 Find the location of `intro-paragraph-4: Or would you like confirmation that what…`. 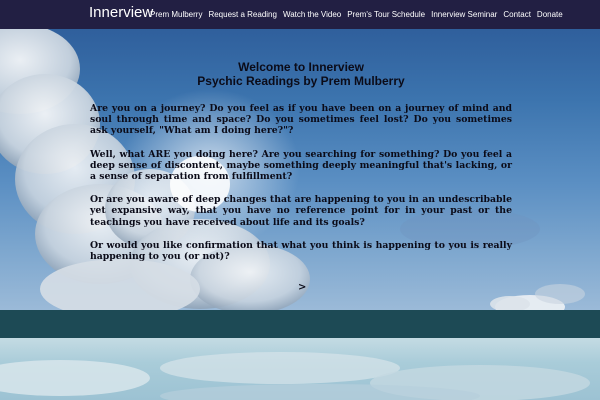

intro-paragraph-4: Or would you like confirmation that what… is located at coordinates (301, 251).